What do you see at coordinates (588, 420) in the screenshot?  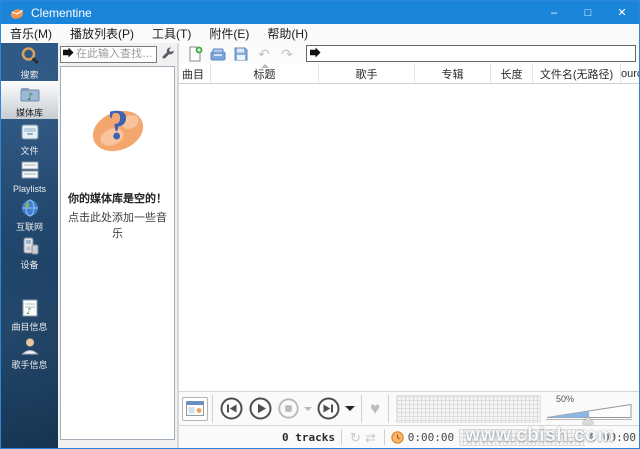 I see `volume-handle` at bounding box center [588, 420].